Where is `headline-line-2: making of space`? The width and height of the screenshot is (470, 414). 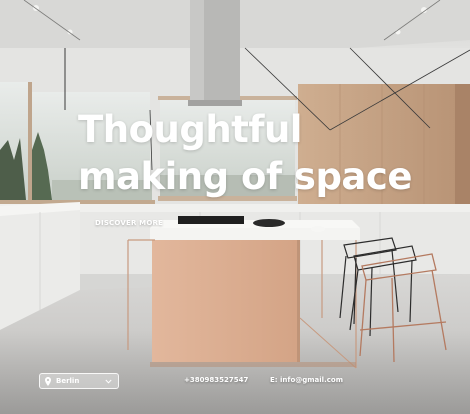 headline-line-2: making of space is located at coordinates (245, 176).